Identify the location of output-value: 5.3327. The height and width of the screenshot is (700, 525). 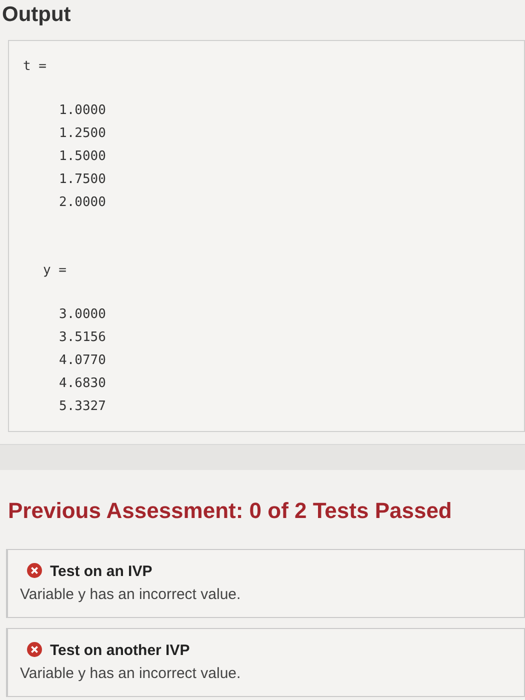
(82, 406).